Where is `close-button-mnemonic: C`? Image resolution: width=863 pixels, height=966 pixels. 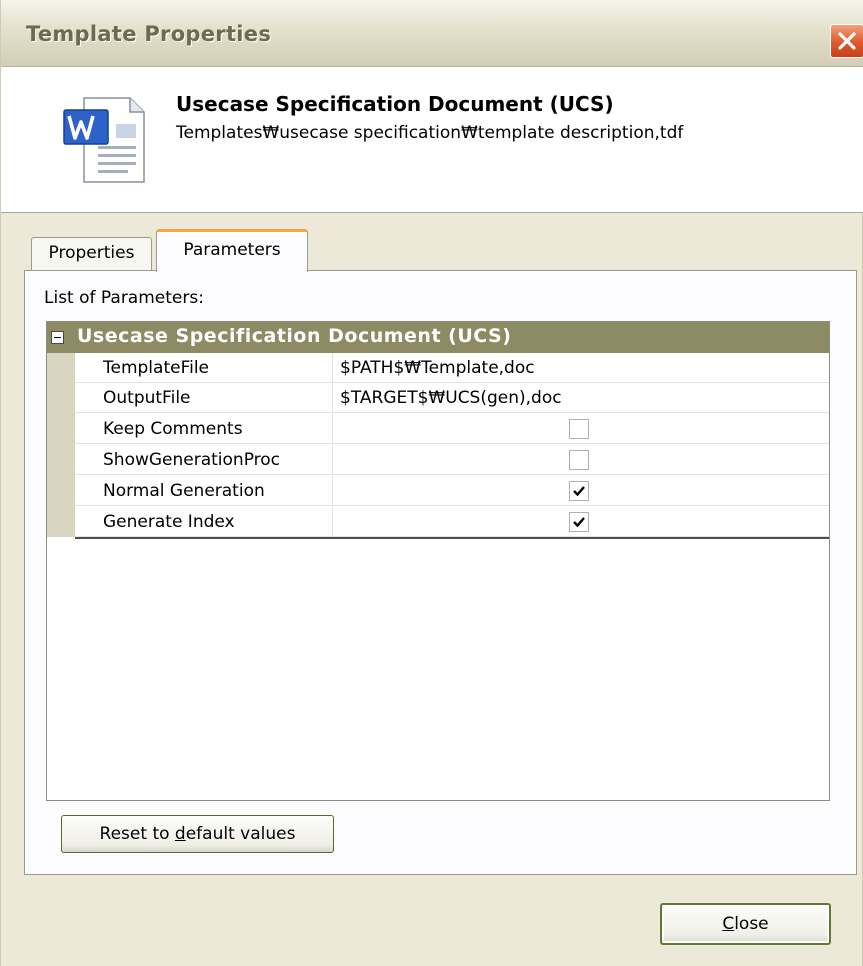
close-button-mnemonic: C is located at coordinates (728, 924).